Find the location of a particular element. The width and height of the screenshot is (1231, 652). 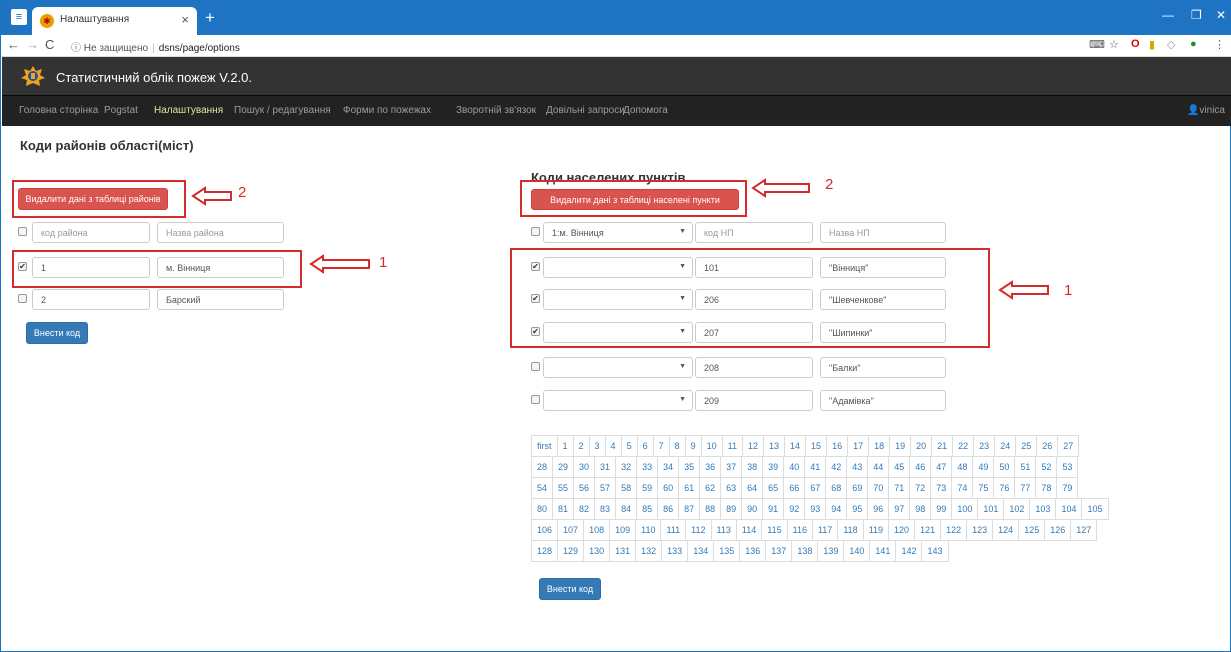

forward-icon: → is located at coordinates (32, 44).